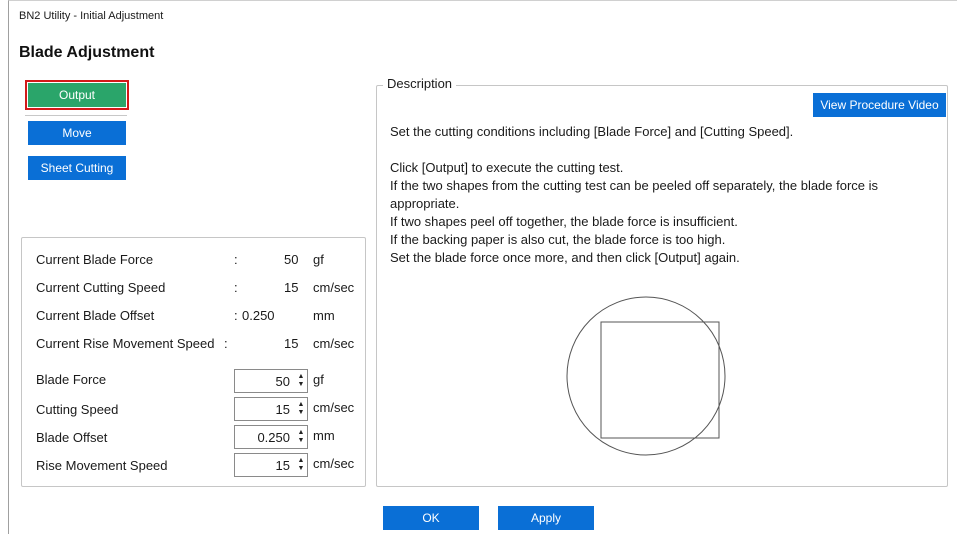 The width and height of the screenshot is (957, 534). What do you see at coordinates (87, 52) in the screenshot?
I see `page-title: Blade Adjustment` at bounding box center [87, 52].